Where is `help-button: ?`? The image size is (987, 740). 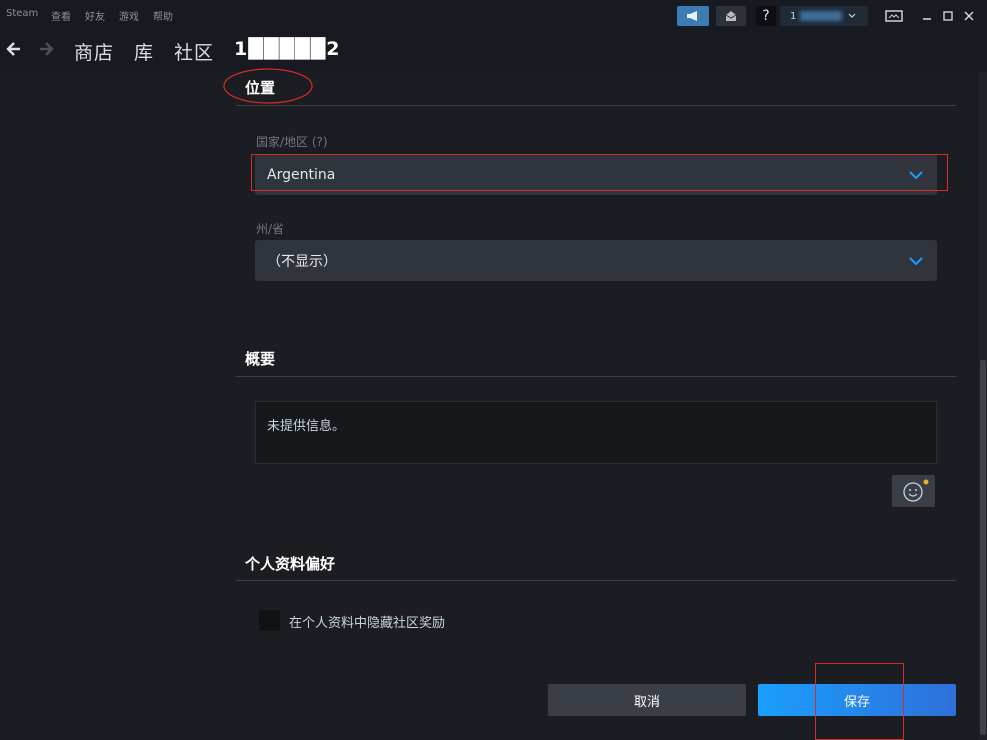 help-button: ? is located at coordinates (766, 16).